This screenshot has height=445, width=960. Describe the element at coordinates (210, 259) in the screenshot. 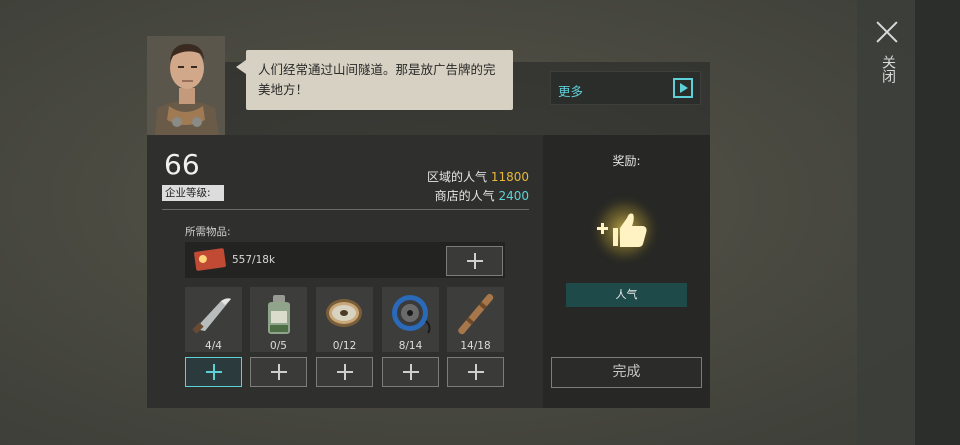

I see `ticket-icon` at that location.